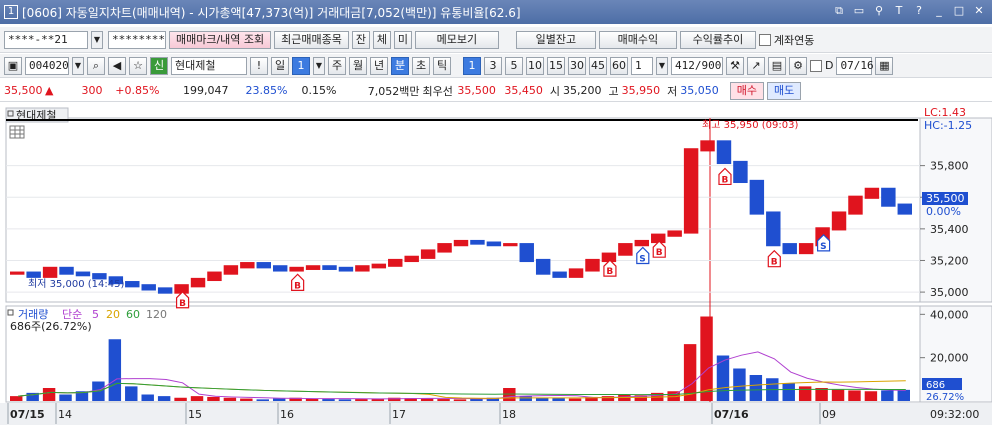  What do you see at coordinates (855, 65) in the screenshot?
I see `date-field: 07/16` at bounding box center [855, 65].